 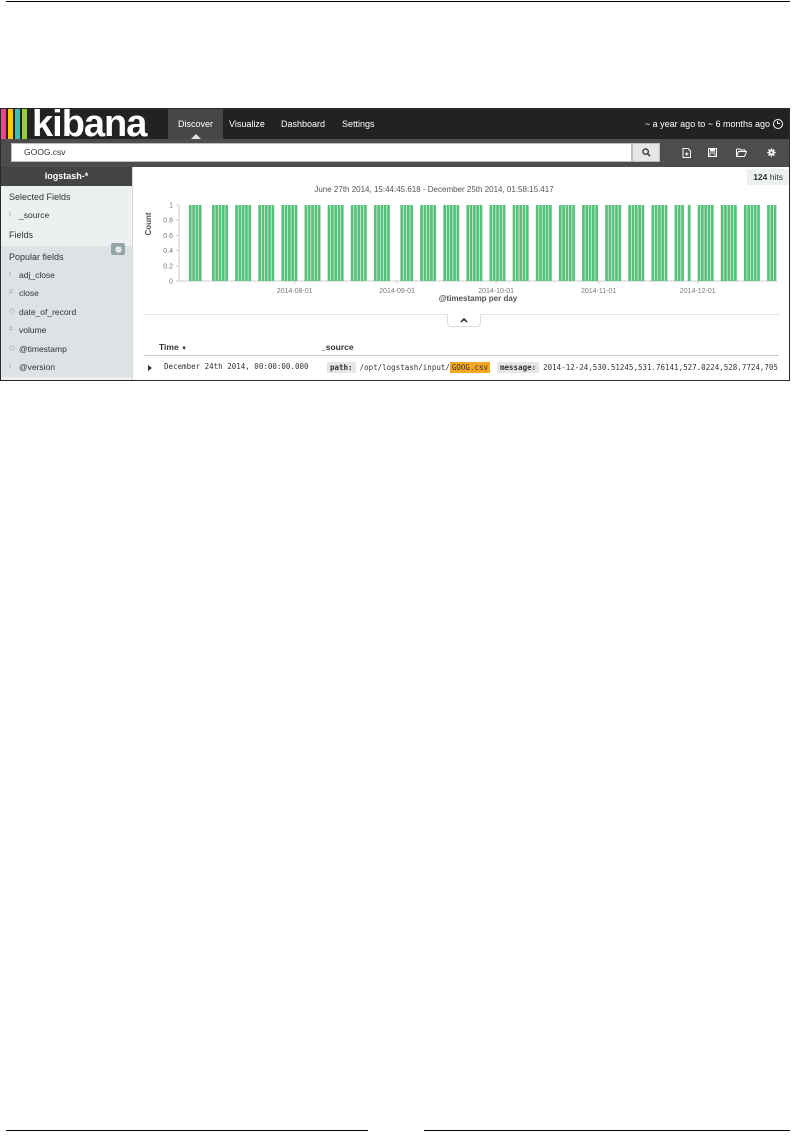 What do you see at coordinates (118, 249) in the screenshot?
I see `field-settings-button` at bounding box center [118, 249].